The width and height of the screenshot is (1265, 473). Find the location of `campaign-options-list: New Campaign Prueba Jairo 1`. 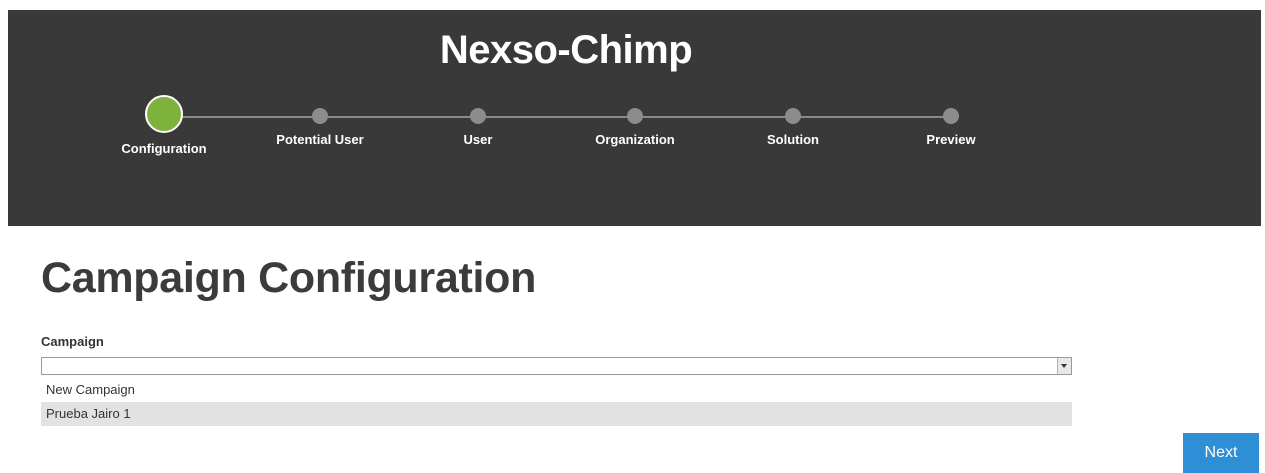

campaign-options-list: New Campaign Prueba Jairo 1 is located at coordinates (556, 402).